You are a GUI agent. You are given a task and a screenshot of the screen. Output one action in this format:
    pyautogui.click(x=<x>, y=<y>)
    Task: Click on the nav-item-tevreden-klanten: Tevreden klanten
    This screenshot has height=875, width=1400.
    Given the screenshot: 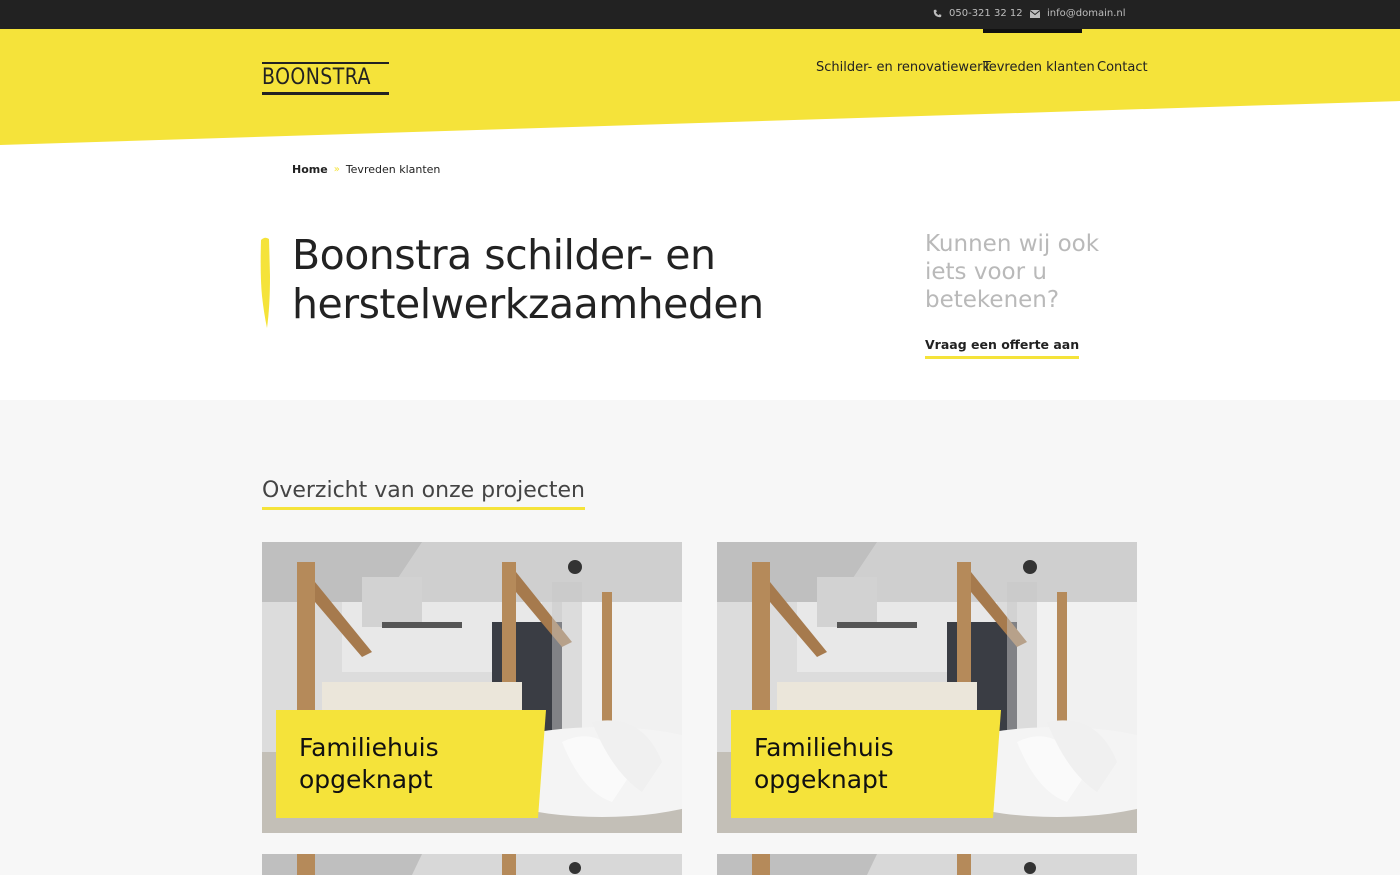 What is the action you would take?
    pyautogui.click(x=1039, y=67)
    